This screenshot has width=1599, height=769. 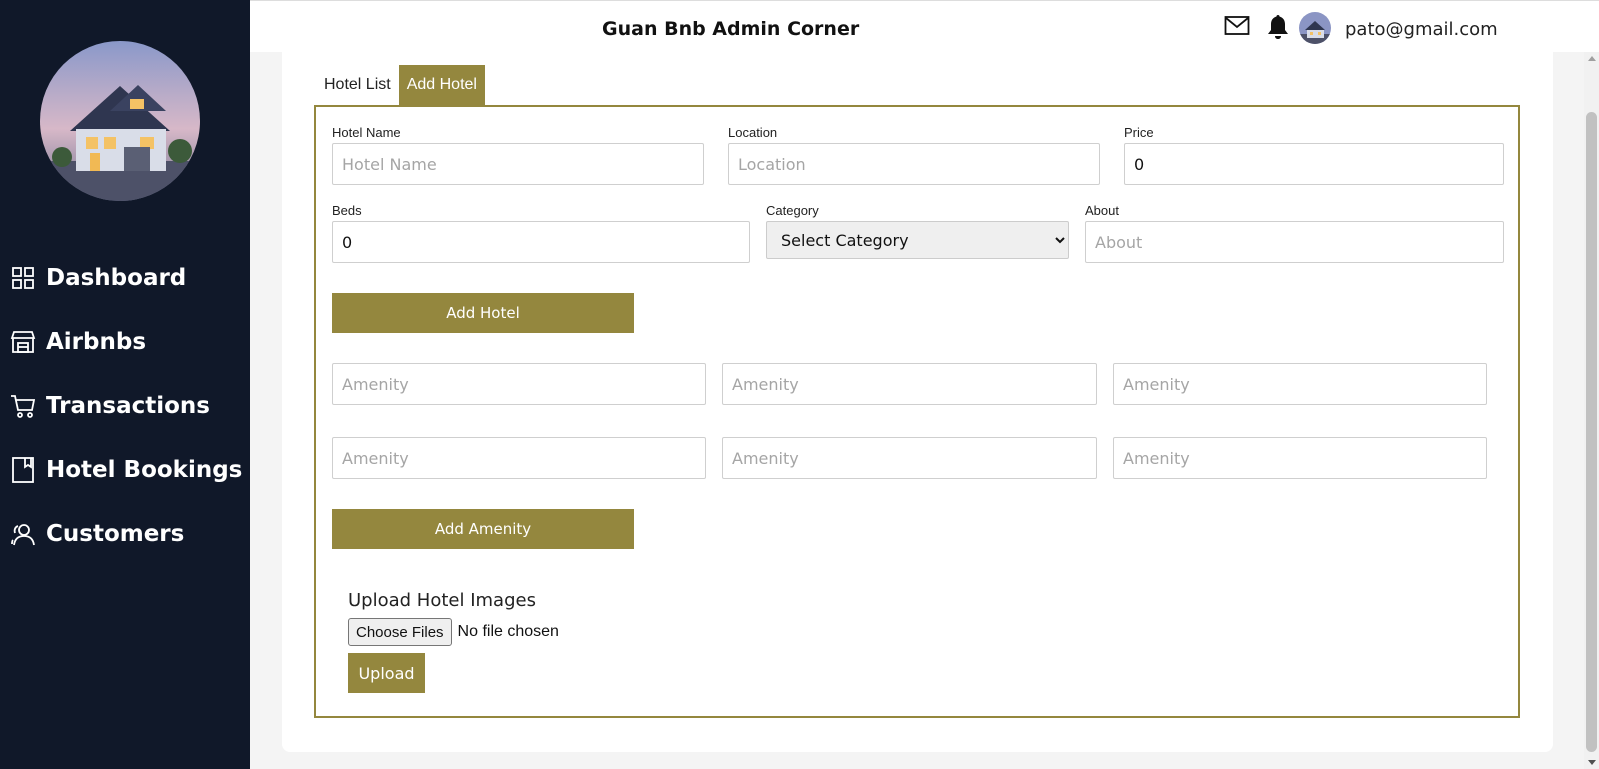 I want to click on sidebar-item-airbnbs: Airbnbs, so click(x=125, y=342).